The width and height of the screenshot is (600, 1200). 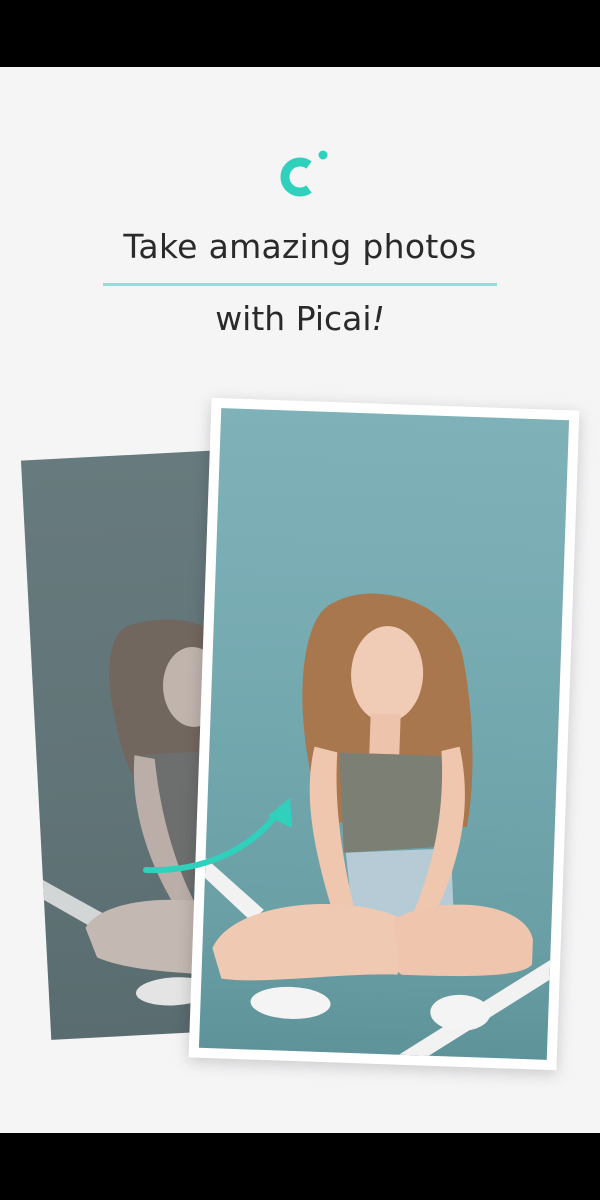 What do you see at coordinates (304, 173) in the screenshot?
I see `picai-logo-icon` at bounding box center [304, 173].